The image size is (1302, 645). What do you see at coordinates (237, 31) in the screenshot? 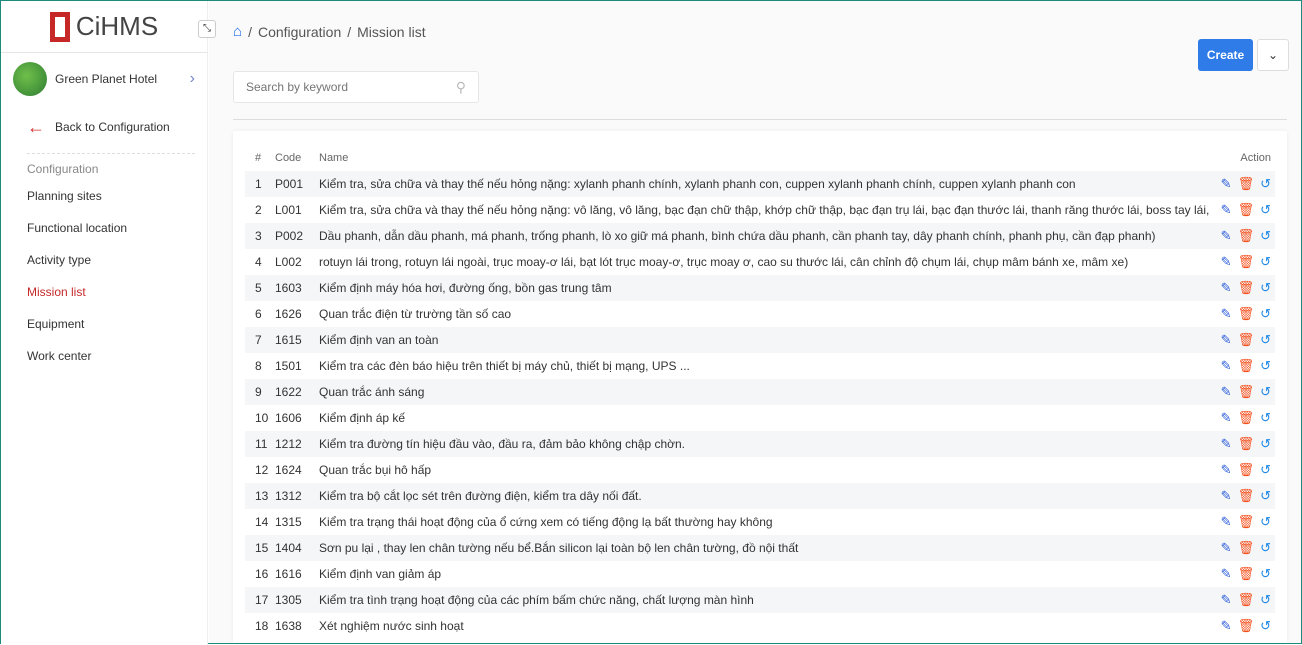
I see `home-icon: ⌂` at bounding box center [237, 31].